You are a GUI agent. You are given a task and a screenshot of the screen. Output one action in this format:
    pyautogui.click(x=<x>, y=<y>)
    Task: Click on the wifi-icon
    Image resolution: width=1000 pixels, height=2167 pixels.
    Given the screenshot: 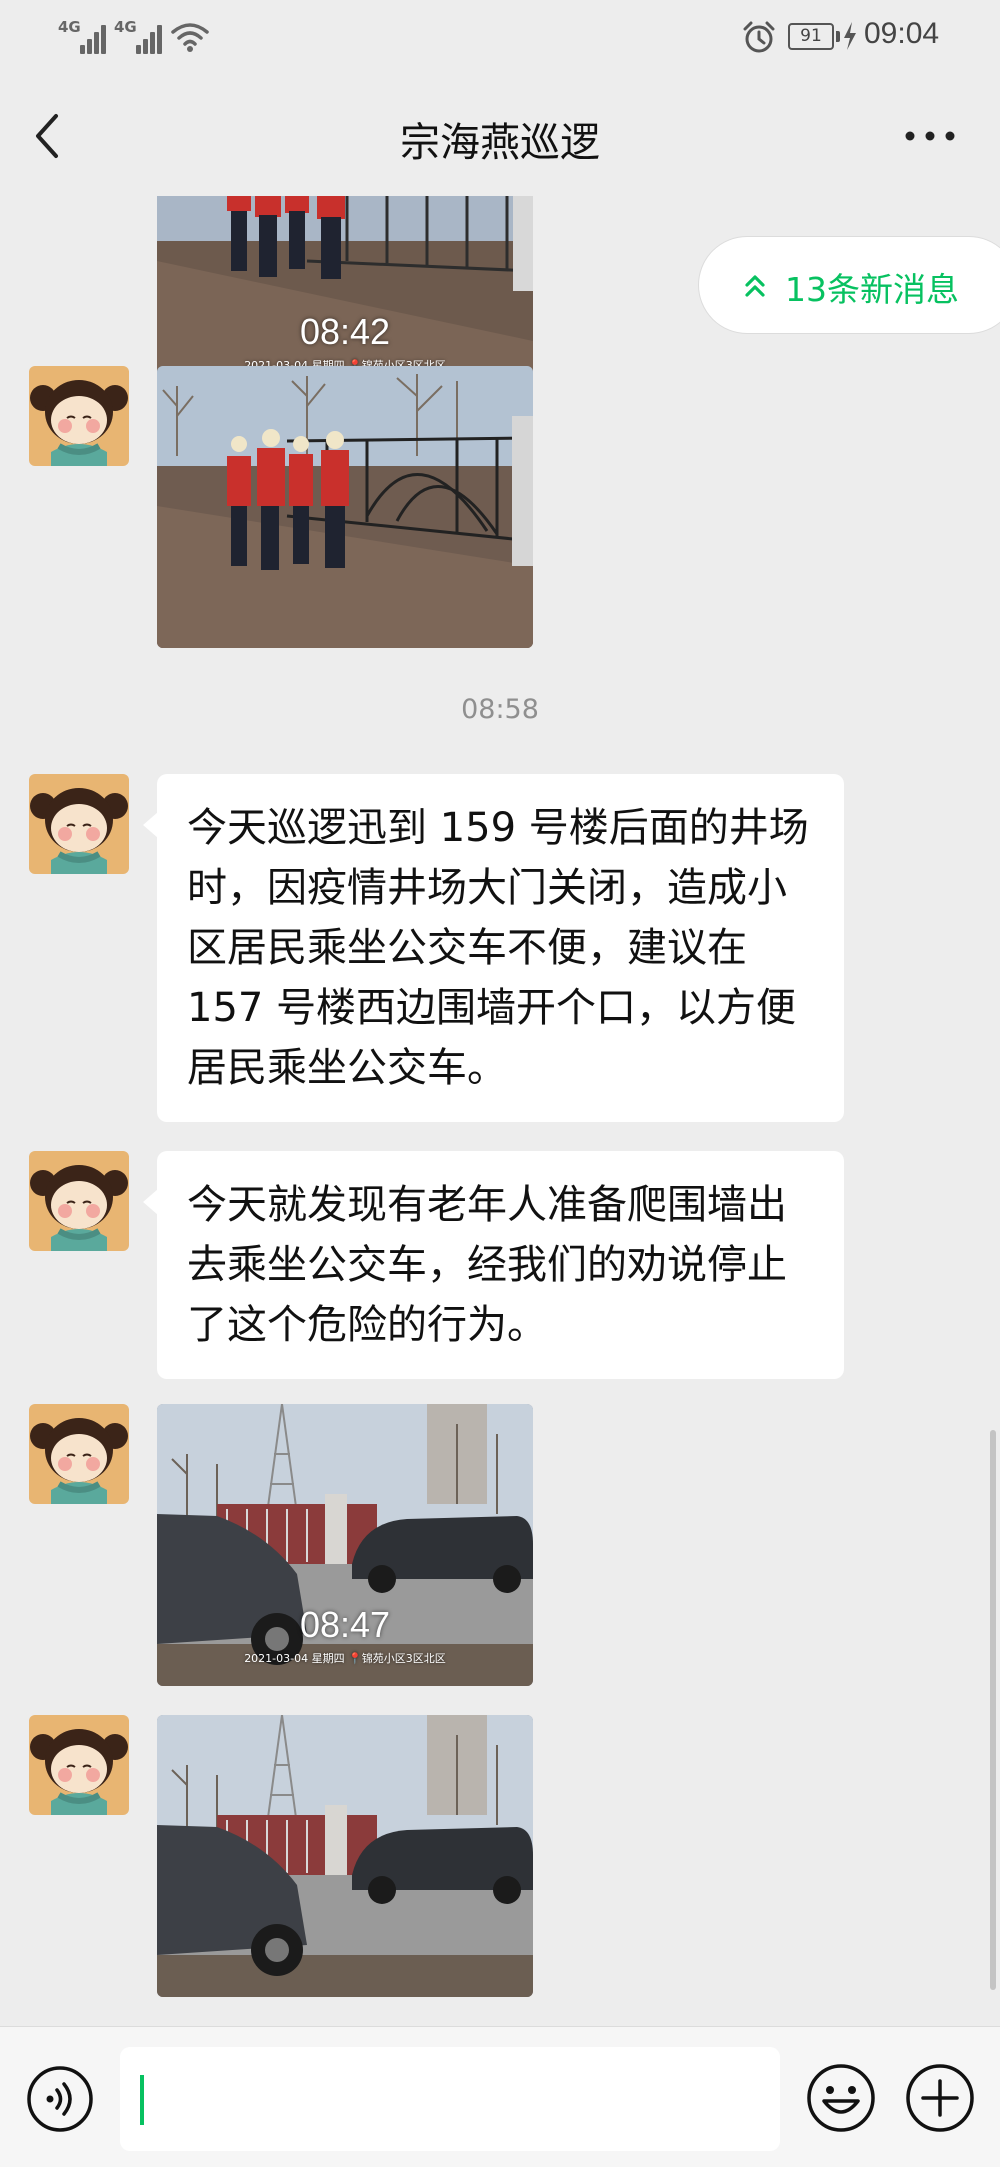 What is the action you would take?
    pyautogui.click(x=190, y=37)
    